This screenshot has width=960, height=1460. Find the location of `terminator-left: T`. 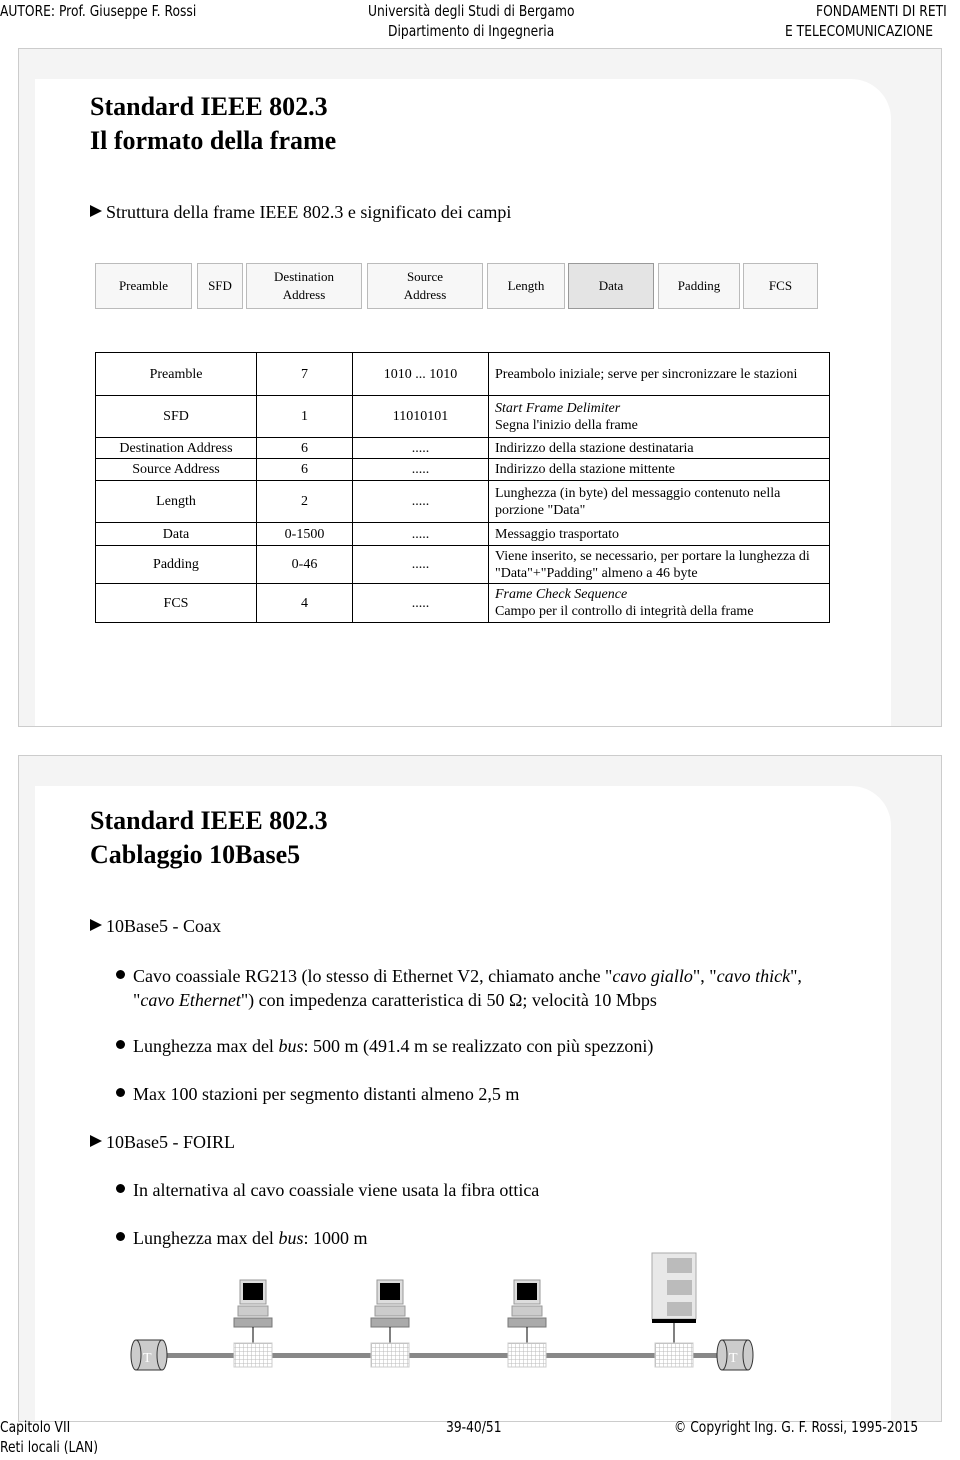

terminator-left: T is located at coordinates (149, 1355).